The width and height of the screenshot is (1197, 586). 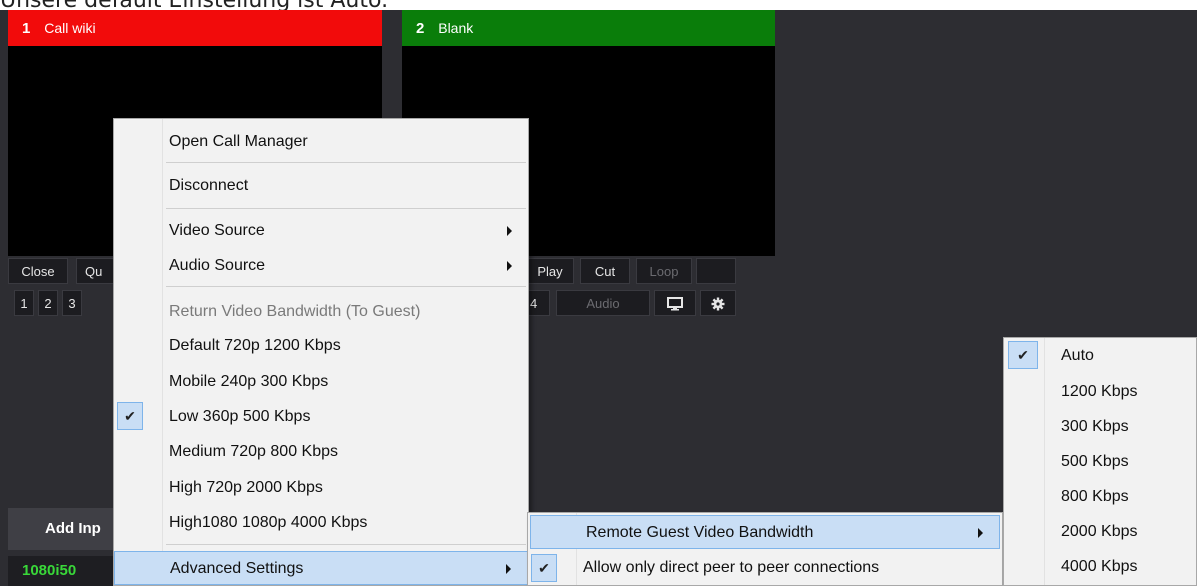 I want to click on loop-button: Loop, so click(x=664, y=271).